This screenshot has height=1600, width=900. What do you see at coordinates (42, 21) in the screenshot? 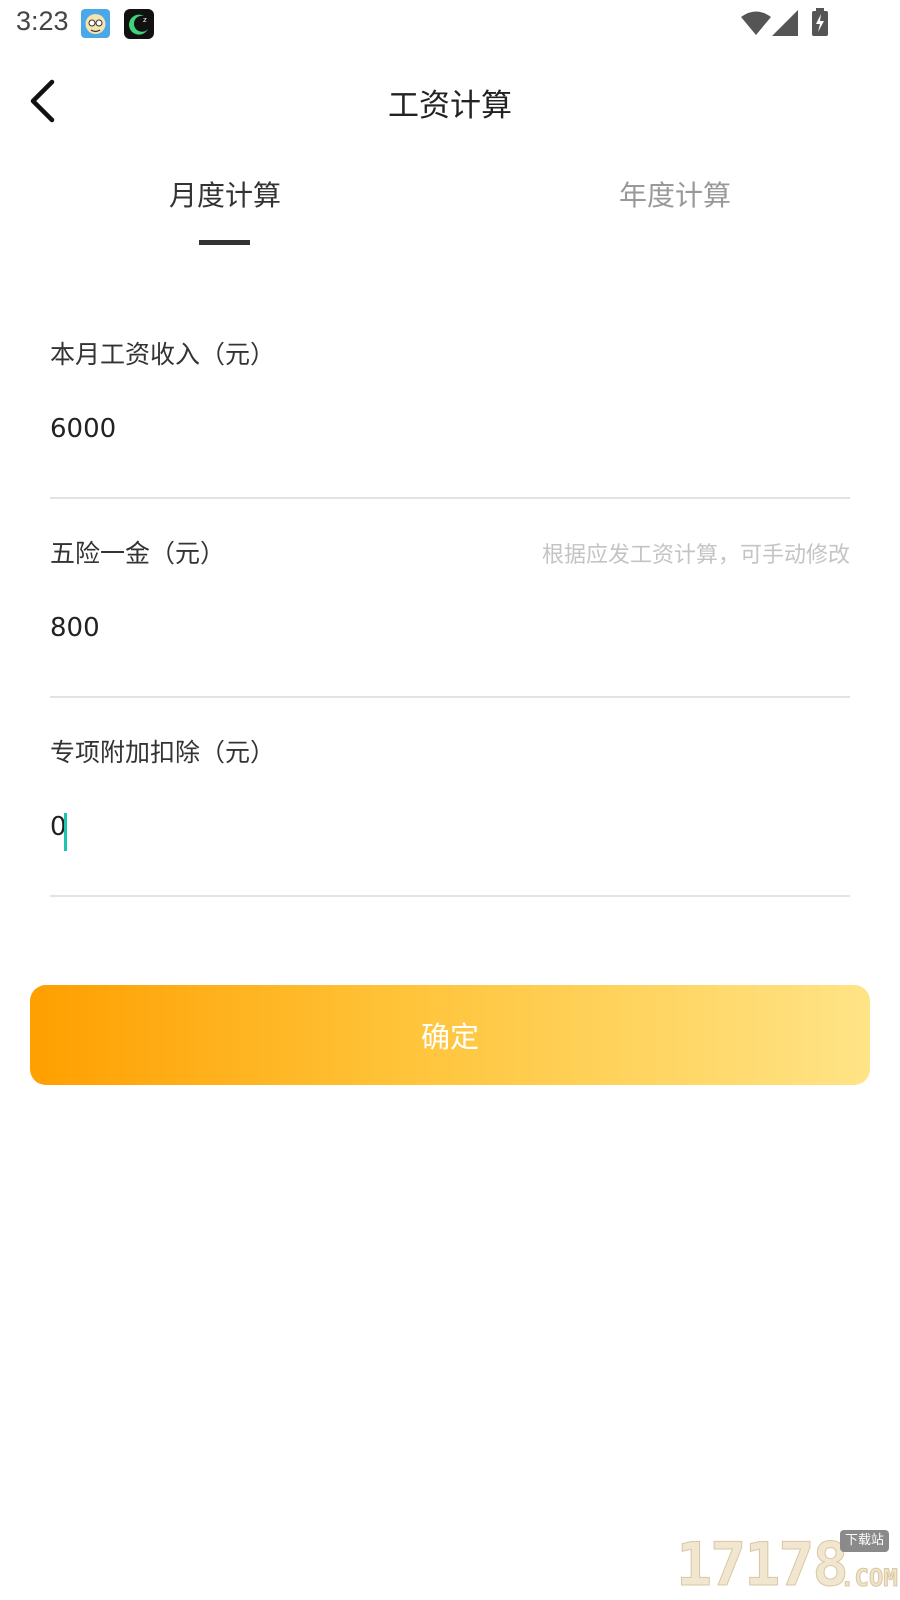
I see `status-time: 3:23` at bounding box center [42, 21].